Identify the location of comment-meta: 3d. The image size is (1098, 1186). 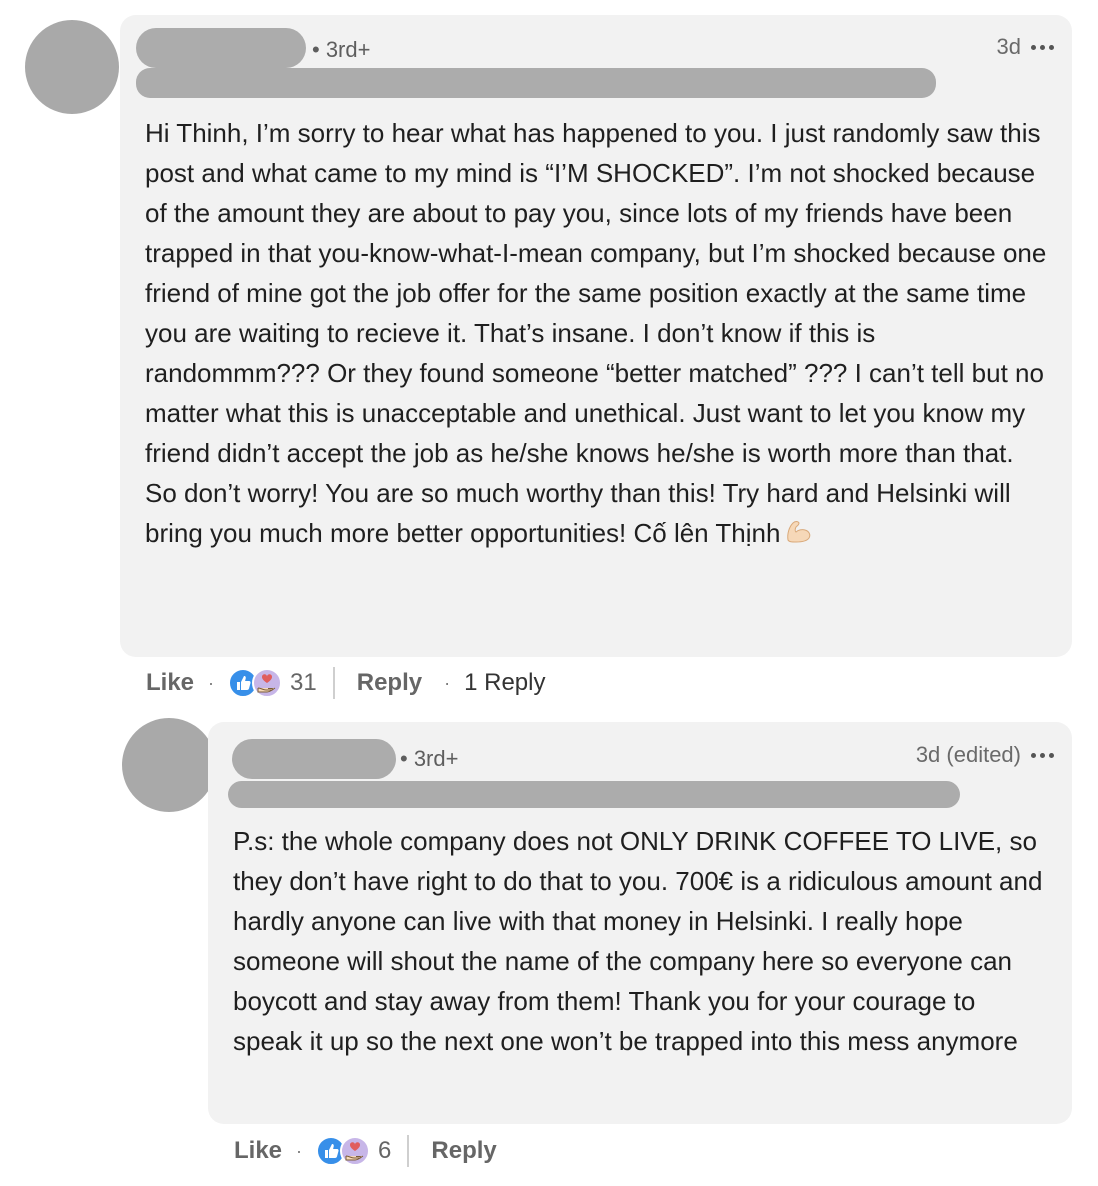
(1025, 47).